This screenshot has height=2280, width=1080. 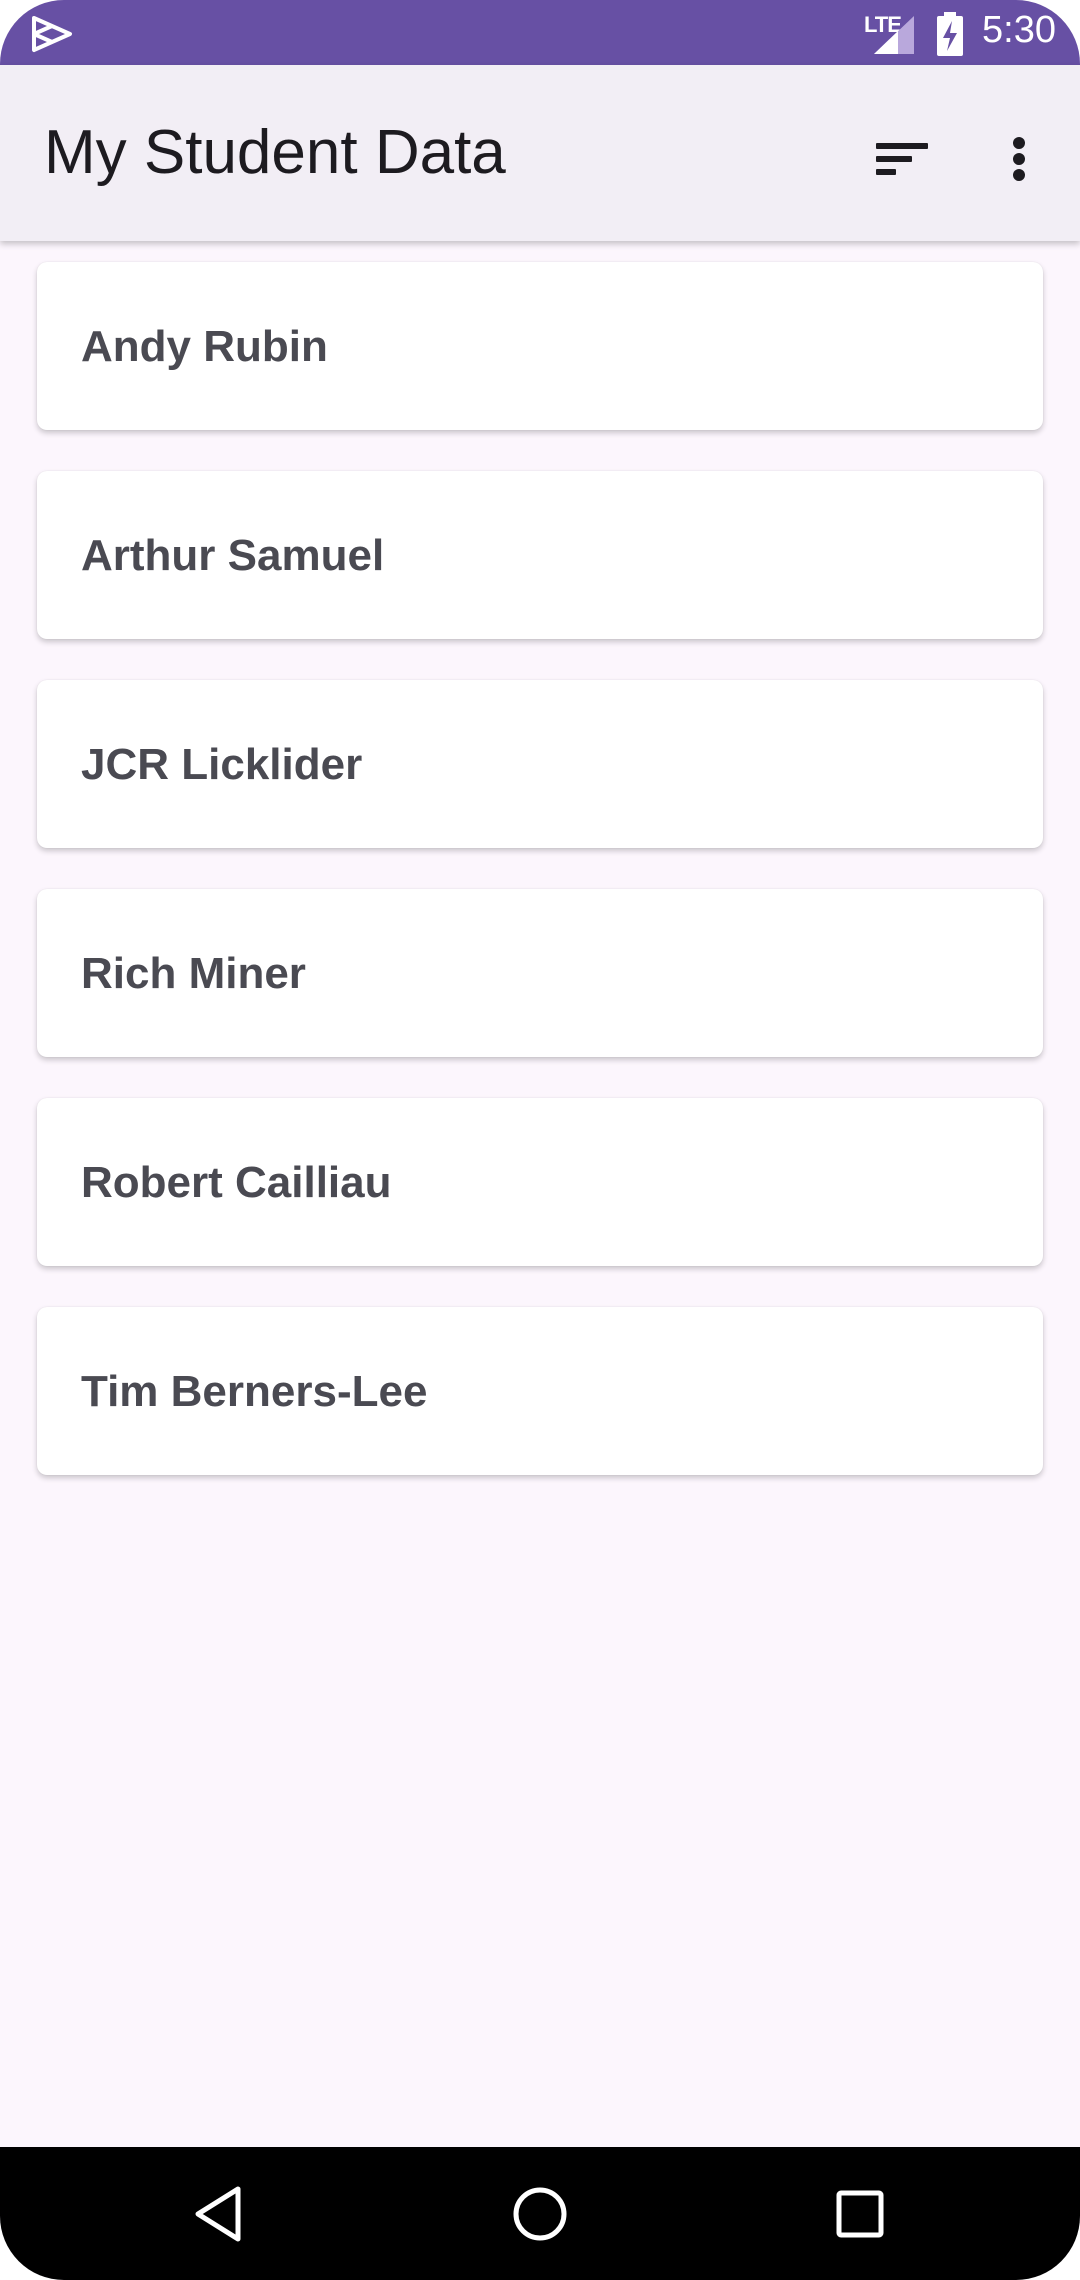 I want to click on student-name: Robert Cailliau, so click(x=236, y=1182).